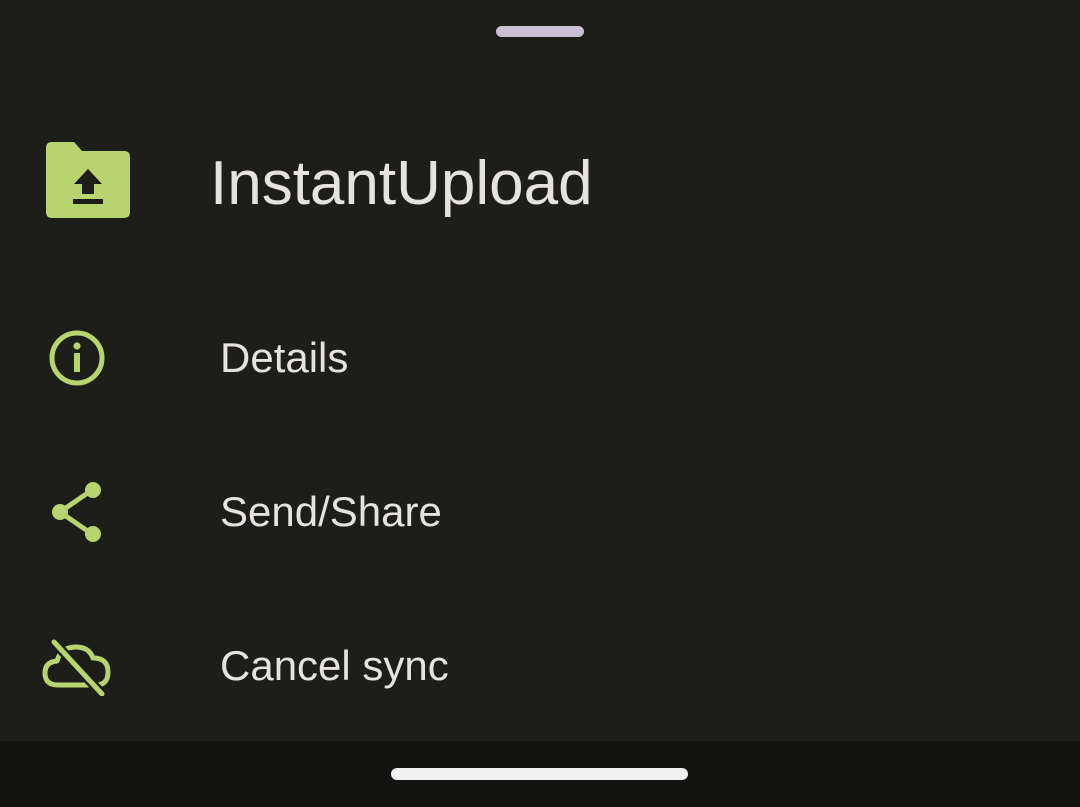 Image resolution: width=1080 pixels, height=807 pixels. What do you see at coordinates (88, 180) in the screenshot?
I see `folder-upload-icon` at bounding box center [88, 180].